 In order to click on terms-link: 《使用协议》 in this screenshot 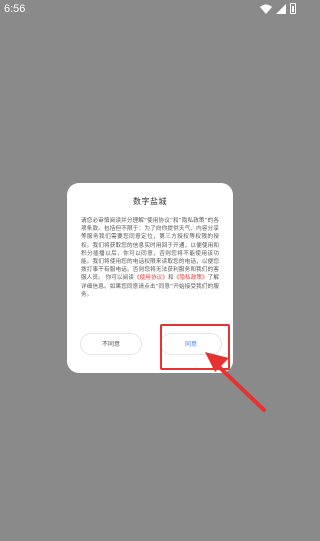, I will do `click(151, 278)`.